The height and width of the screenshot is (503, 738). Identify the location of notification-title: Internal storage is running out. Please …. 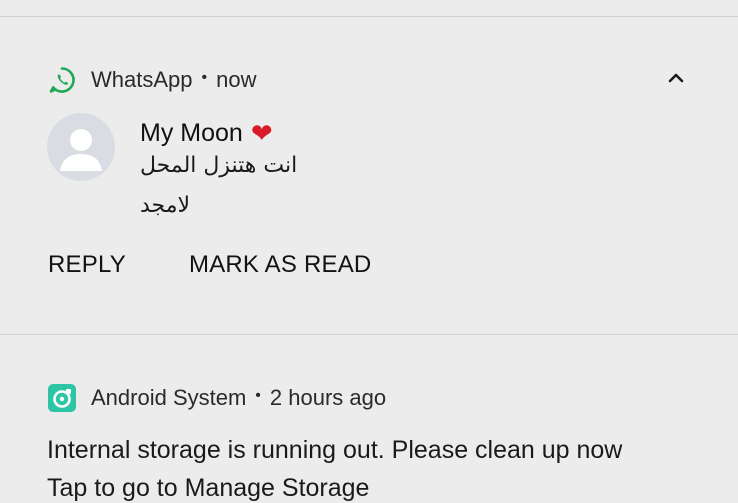
(335, 450).